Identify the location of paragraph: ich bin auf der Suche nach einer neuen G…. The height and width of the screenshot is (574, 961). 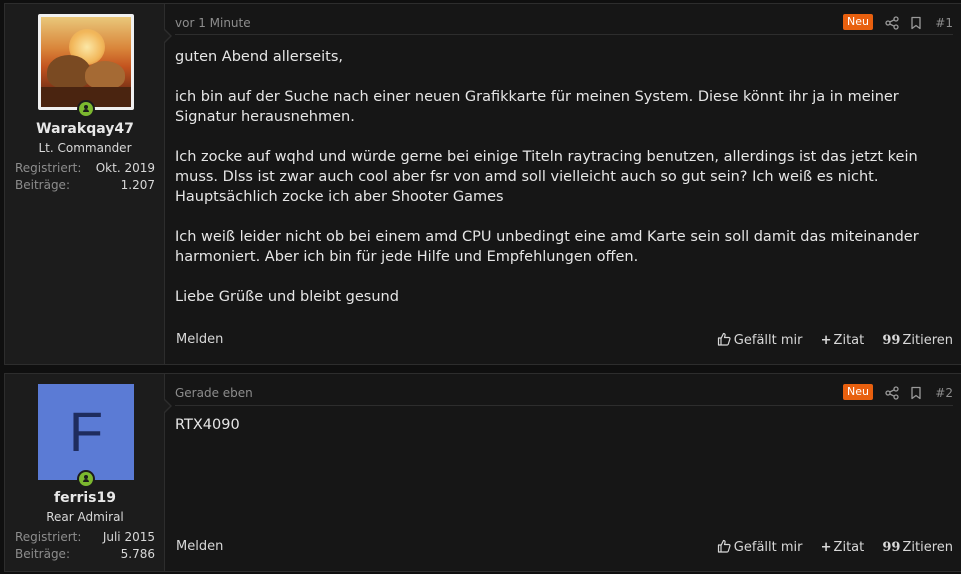
(537, 107).